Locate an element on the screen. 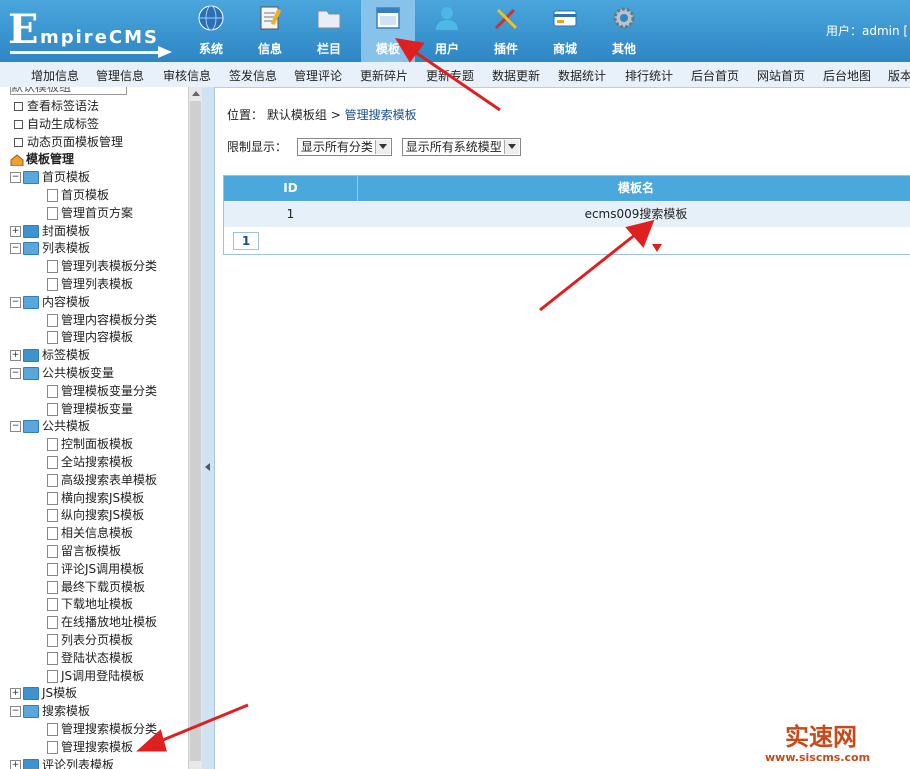 The width and height of the screenshot is (910, 769). tree-item: 管理内容模板分类 is located at coordinates (102, 320).